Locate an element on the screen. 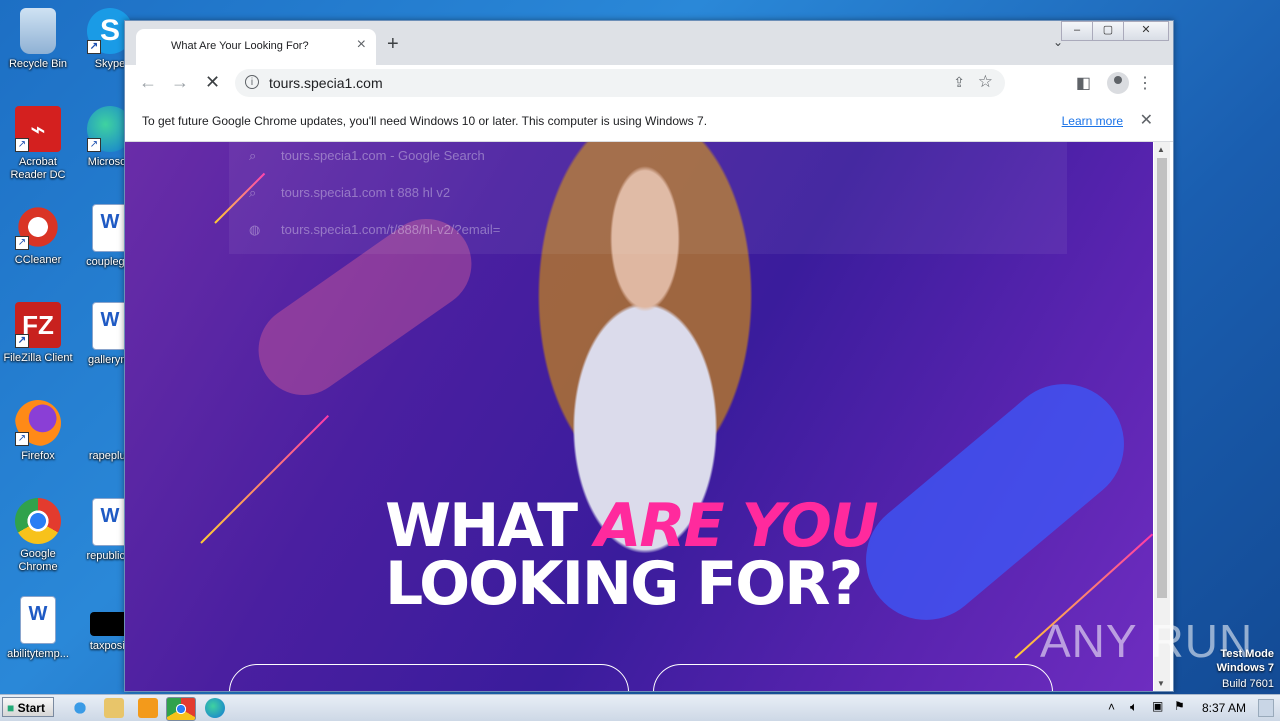  file-explorer-icon is located at coordinates (114, 708).